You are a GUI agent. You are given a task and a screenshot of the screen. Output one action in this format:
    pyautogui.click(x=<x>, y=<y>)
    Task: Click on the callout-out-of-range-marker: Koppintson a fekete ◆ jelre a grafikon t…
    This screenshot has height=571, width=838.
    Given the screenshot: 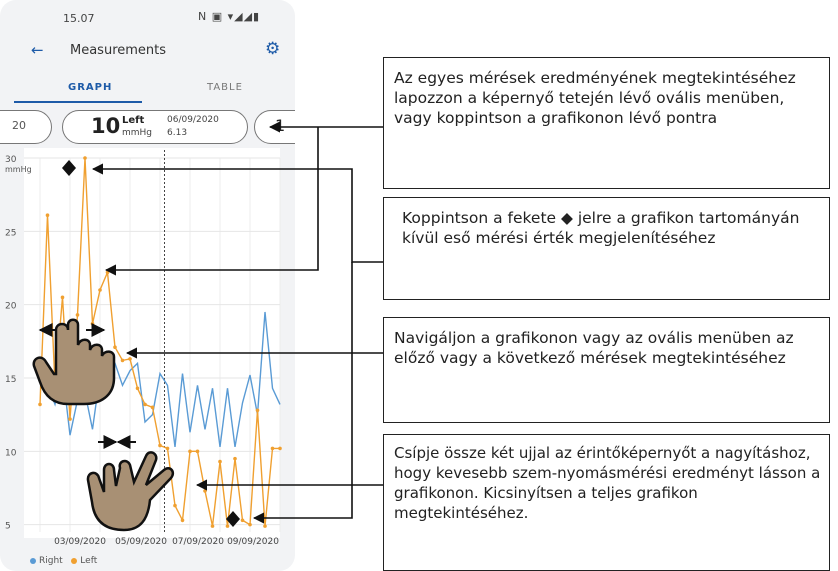 What is the action you would take?
    pyautogui.click(x=606, y=248)
    